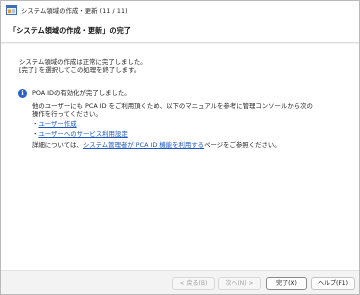  Describe the element at coordinates (70, 30) in the screenshot. I see `page-title: 「システム領域の作成・更新」の完了` at that location.